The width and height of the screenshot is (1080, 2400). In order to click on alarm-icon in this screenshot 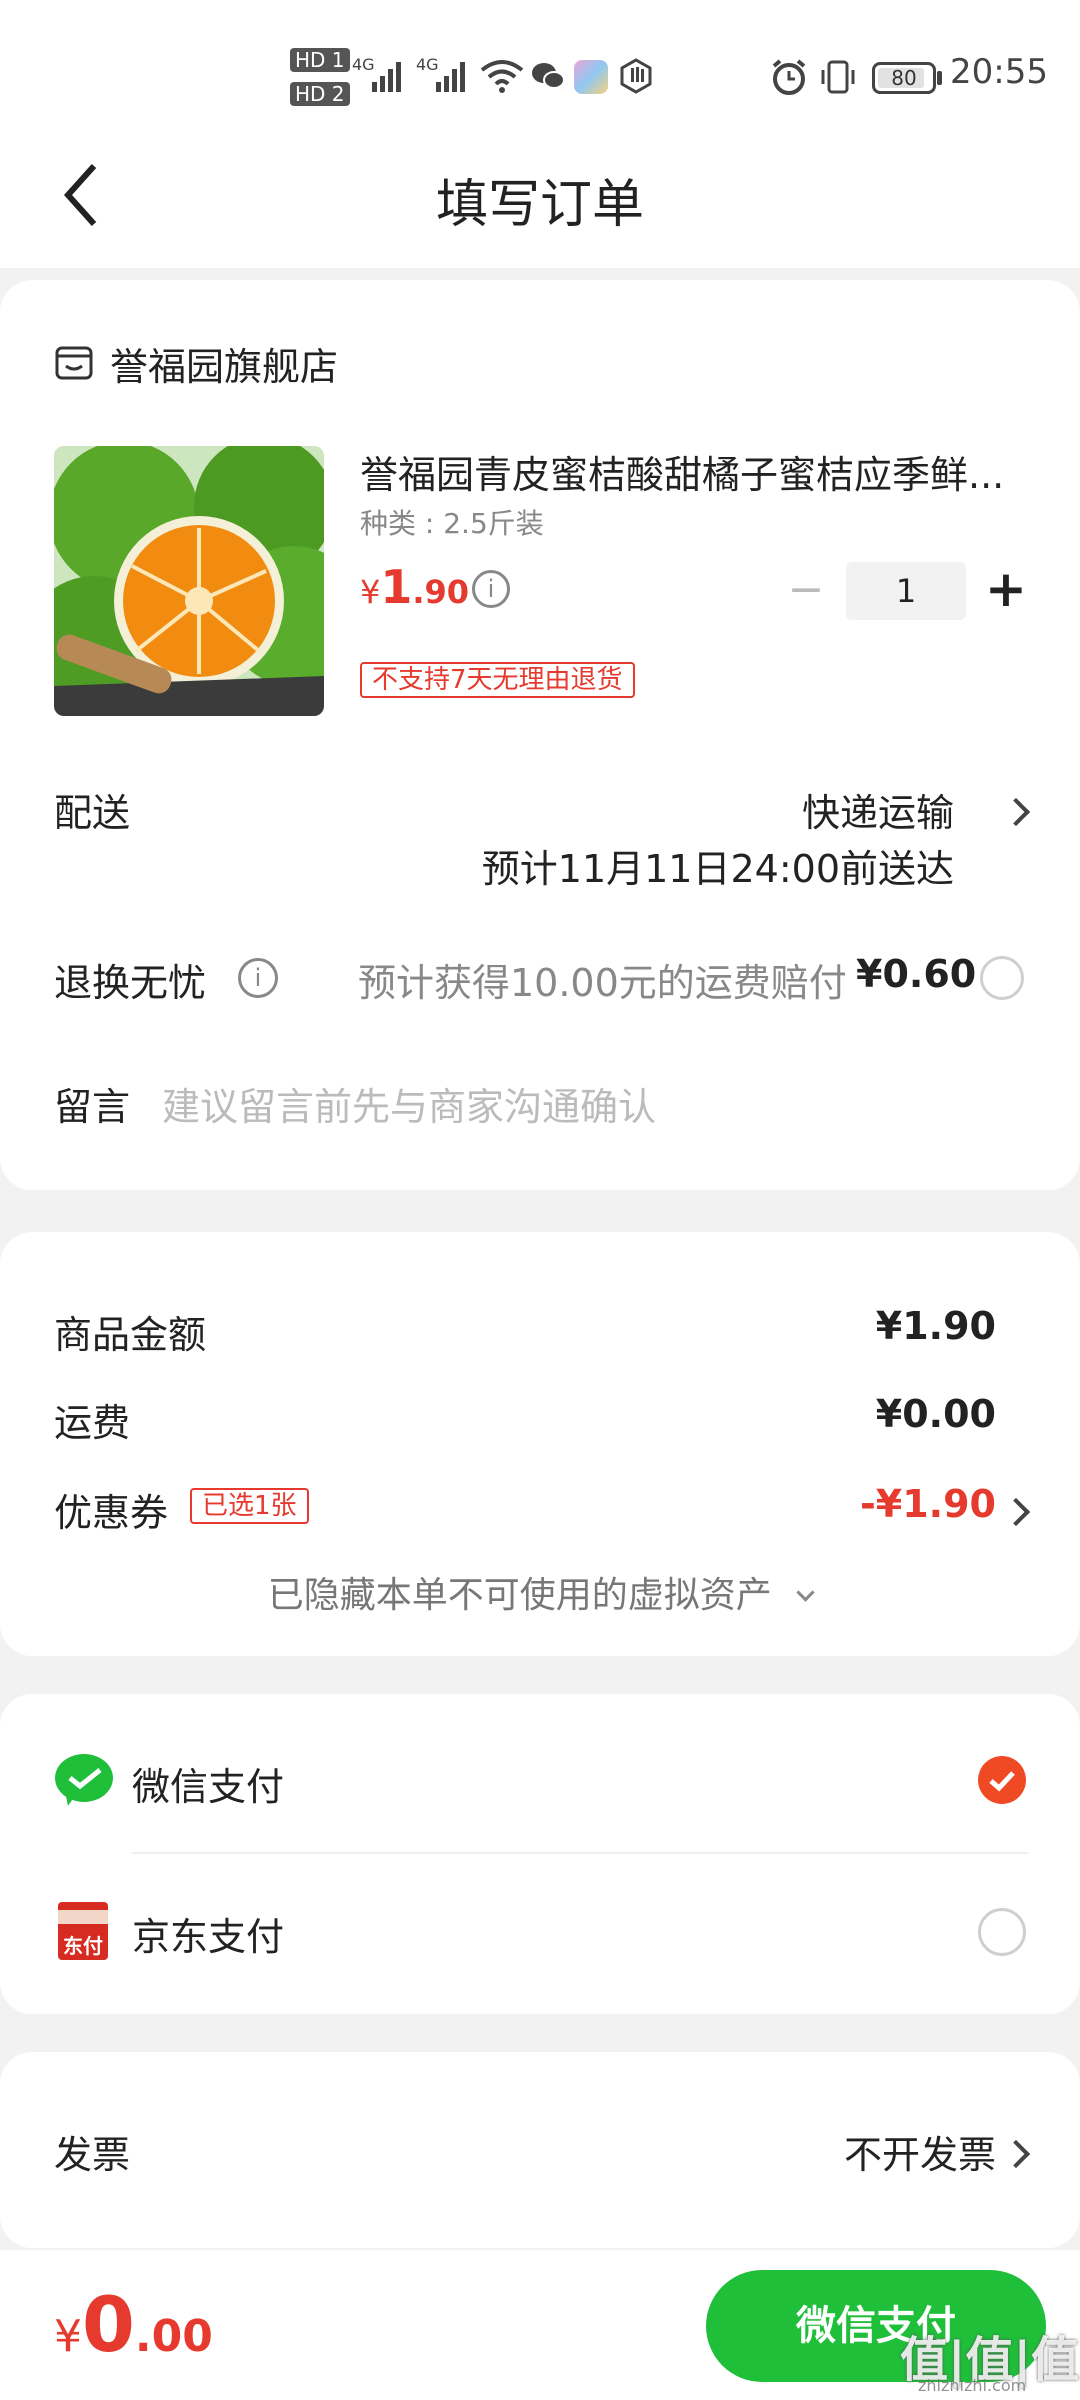, I will do `click(789, 77)`.